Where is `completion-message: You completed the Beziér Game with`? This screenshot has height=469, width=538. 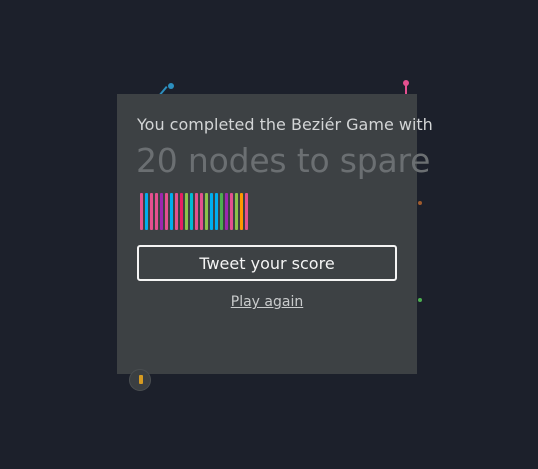
completion-message: You completed the Beziér Game with is located at coordinates (285, 124).